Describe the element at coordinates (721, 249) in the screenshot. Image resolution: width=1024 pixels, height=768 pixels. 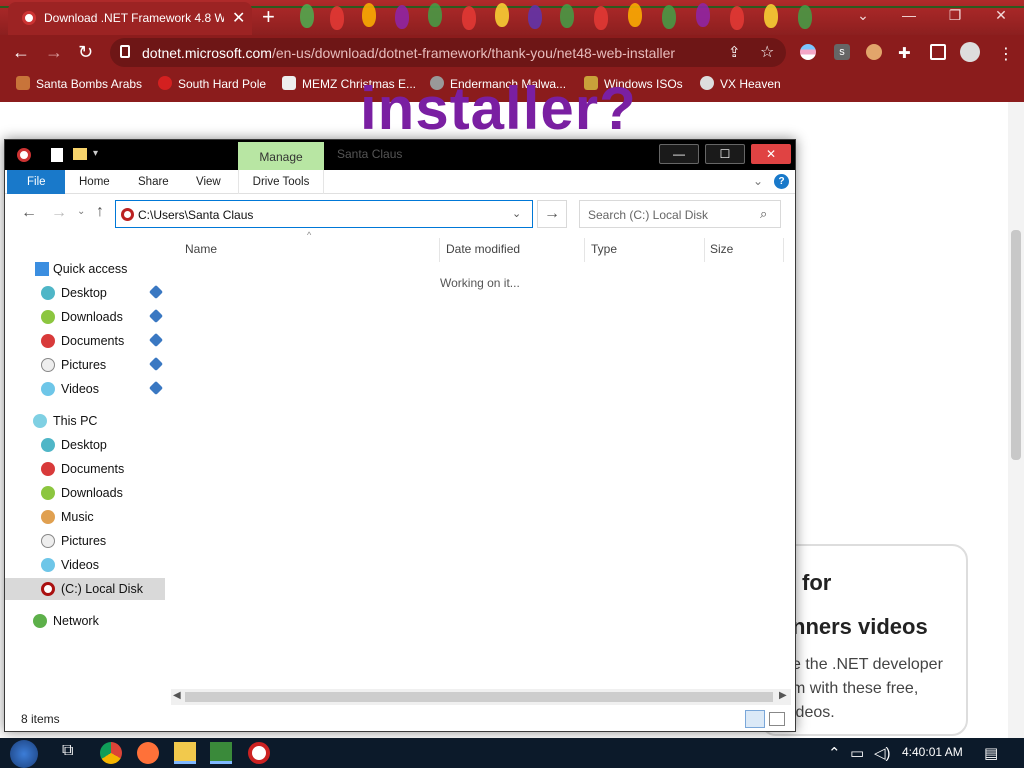
I see `column-size: Size` at that location.